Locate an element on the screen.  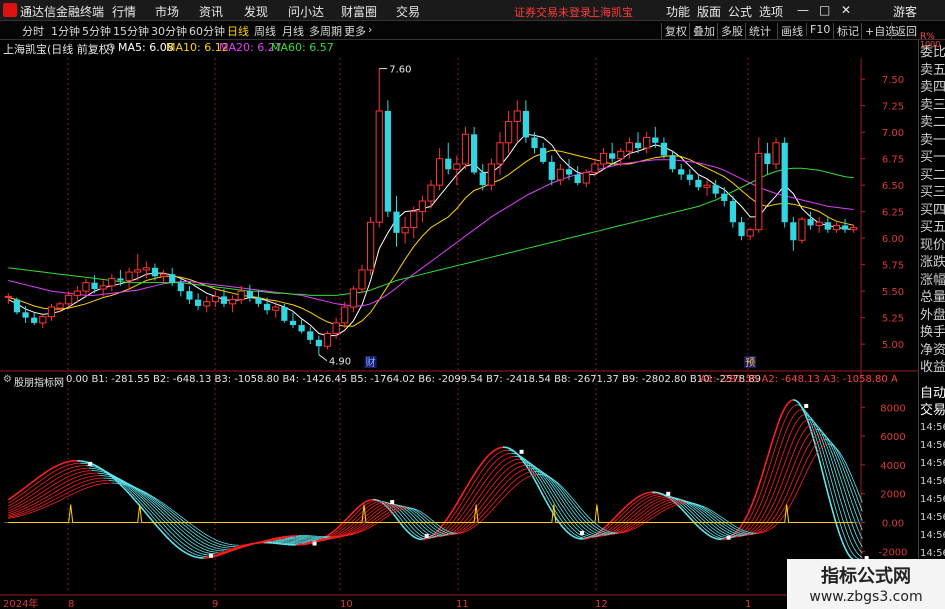
sidebar-item: 买五 is located at coordinates (932, 228).